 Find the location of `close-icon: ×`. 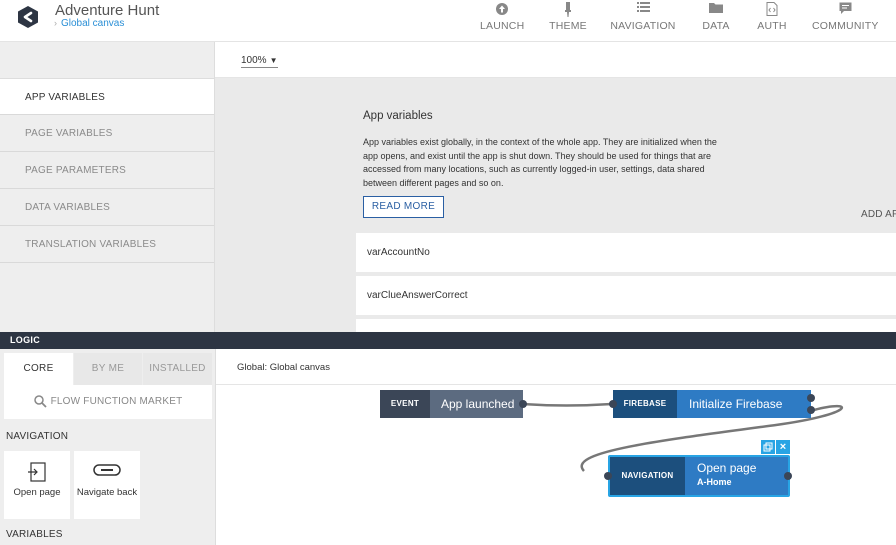

close-icon: × is located at coordinates (783, 447).